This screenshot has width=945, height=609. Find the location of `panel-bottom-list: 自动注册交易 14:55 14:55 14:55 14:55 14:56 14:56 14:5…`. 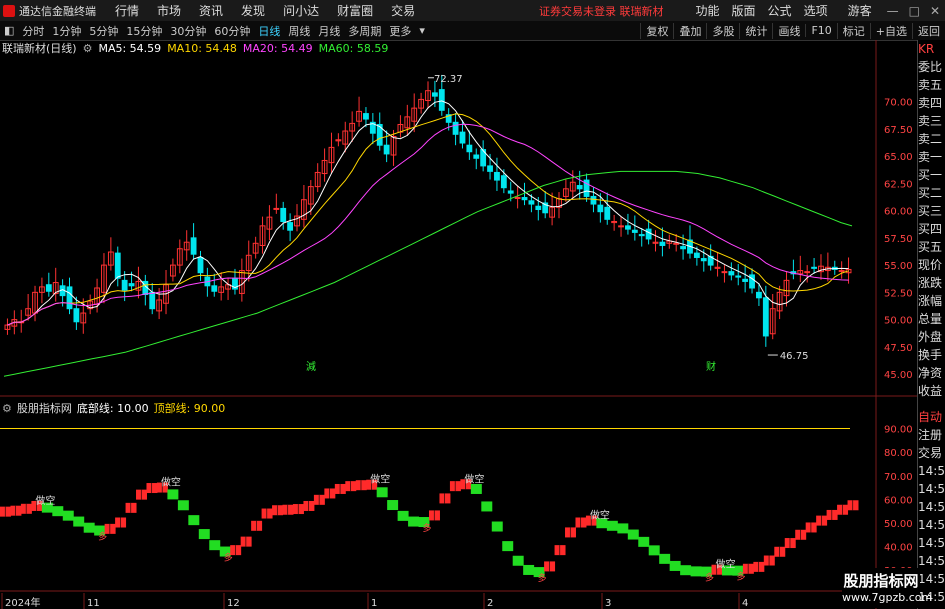

panel-bottom-list: 自动注册交易 14:55 14:55 14:55 14:55 14:56 14:56 14:5… is located at coordinates (931, 507).